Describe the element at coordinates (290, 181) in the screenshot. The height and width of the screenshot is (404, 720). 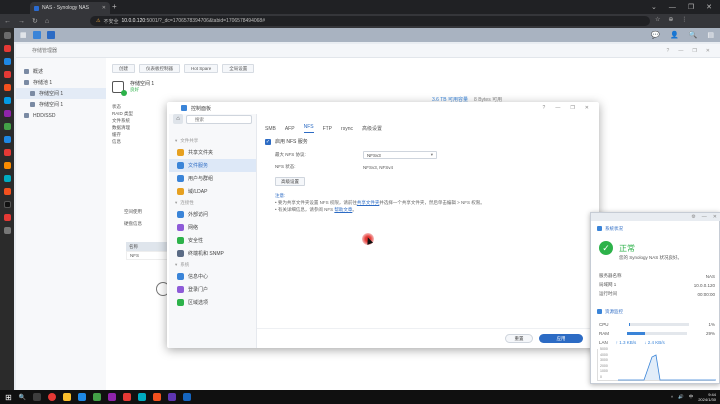
I see `advanced-settings-button: 高级设置` at that location.